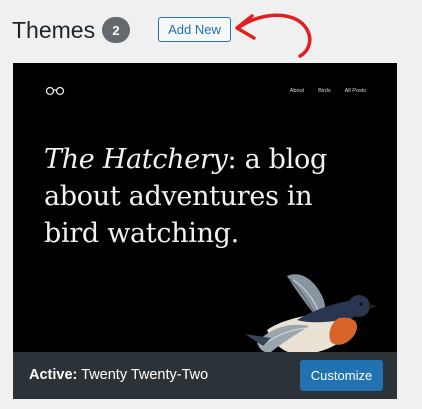 The width and height of the screenshot is (422, 409). What do you see at coordinates (355, 91) in the screenshot?
I see `nav-item-all-posts: All Posts` at bounding box center [355, 91].